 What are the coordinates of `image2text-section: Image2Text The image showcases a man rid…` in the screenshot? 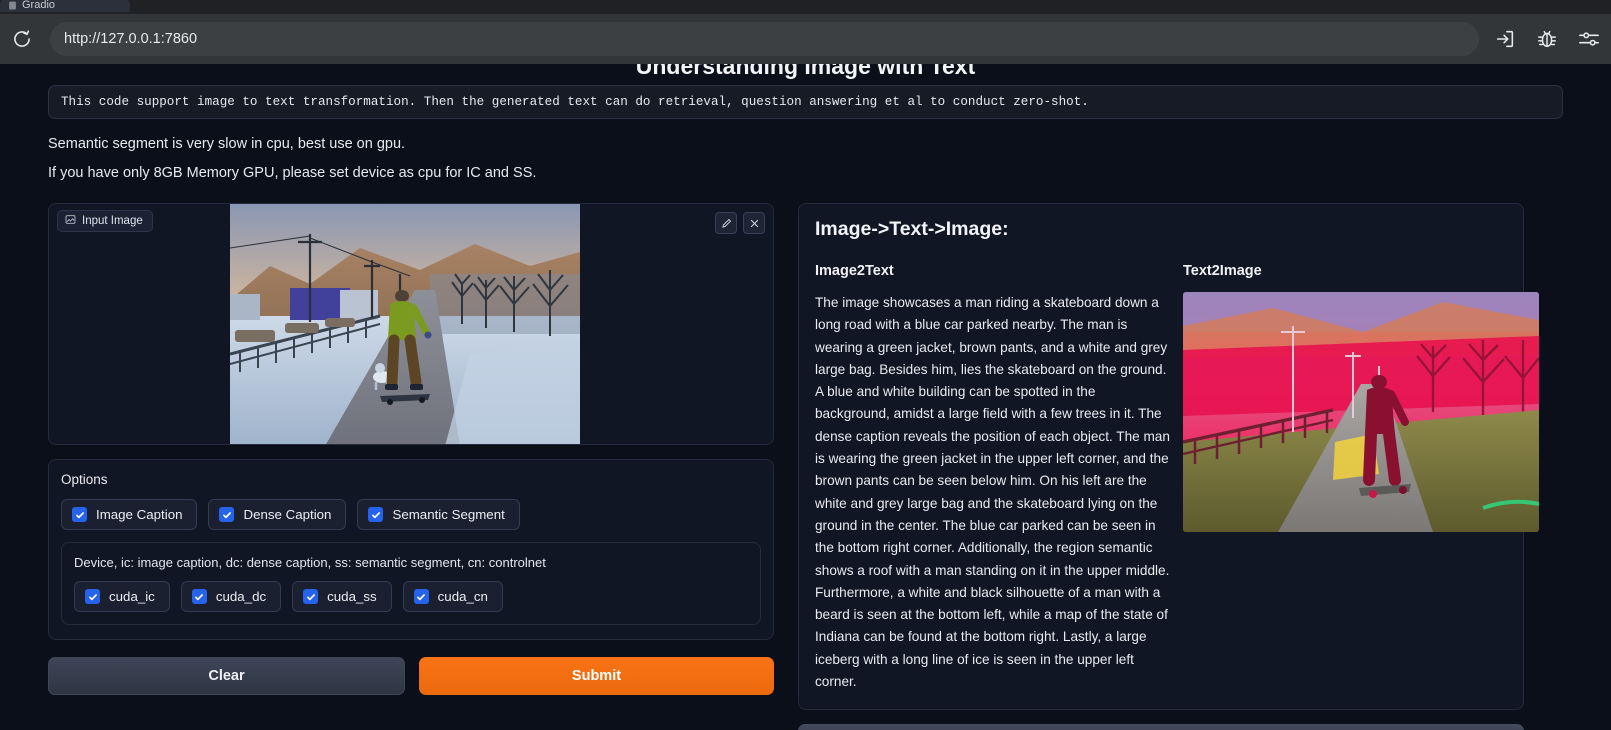 It's located at (993, 478).